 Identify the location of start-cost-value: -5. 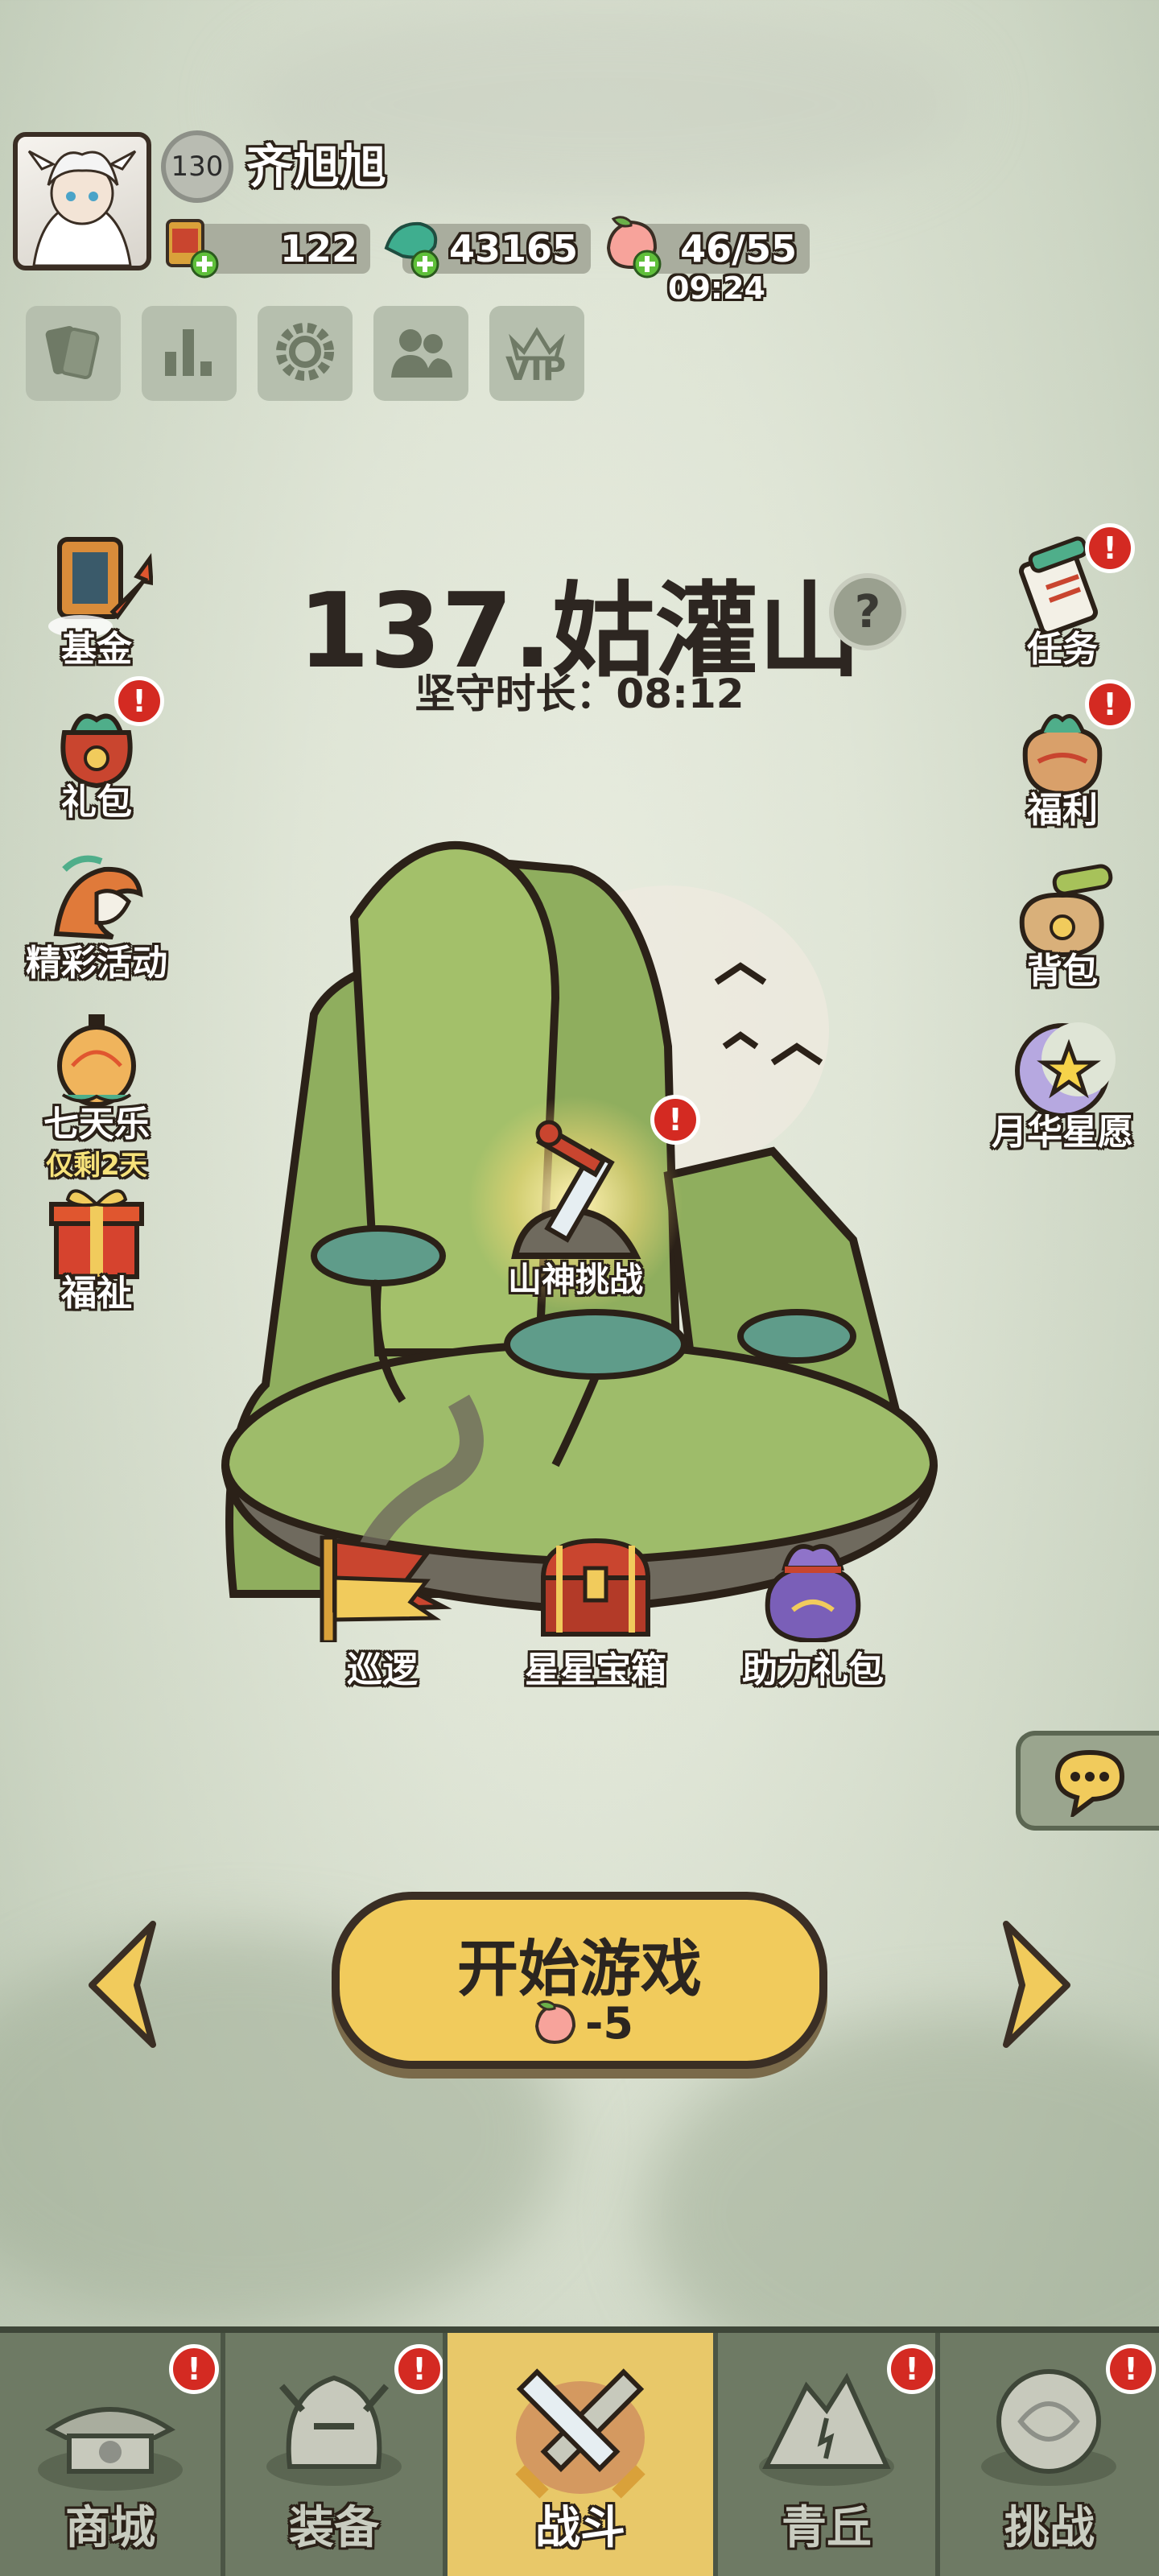
(609, 2023).